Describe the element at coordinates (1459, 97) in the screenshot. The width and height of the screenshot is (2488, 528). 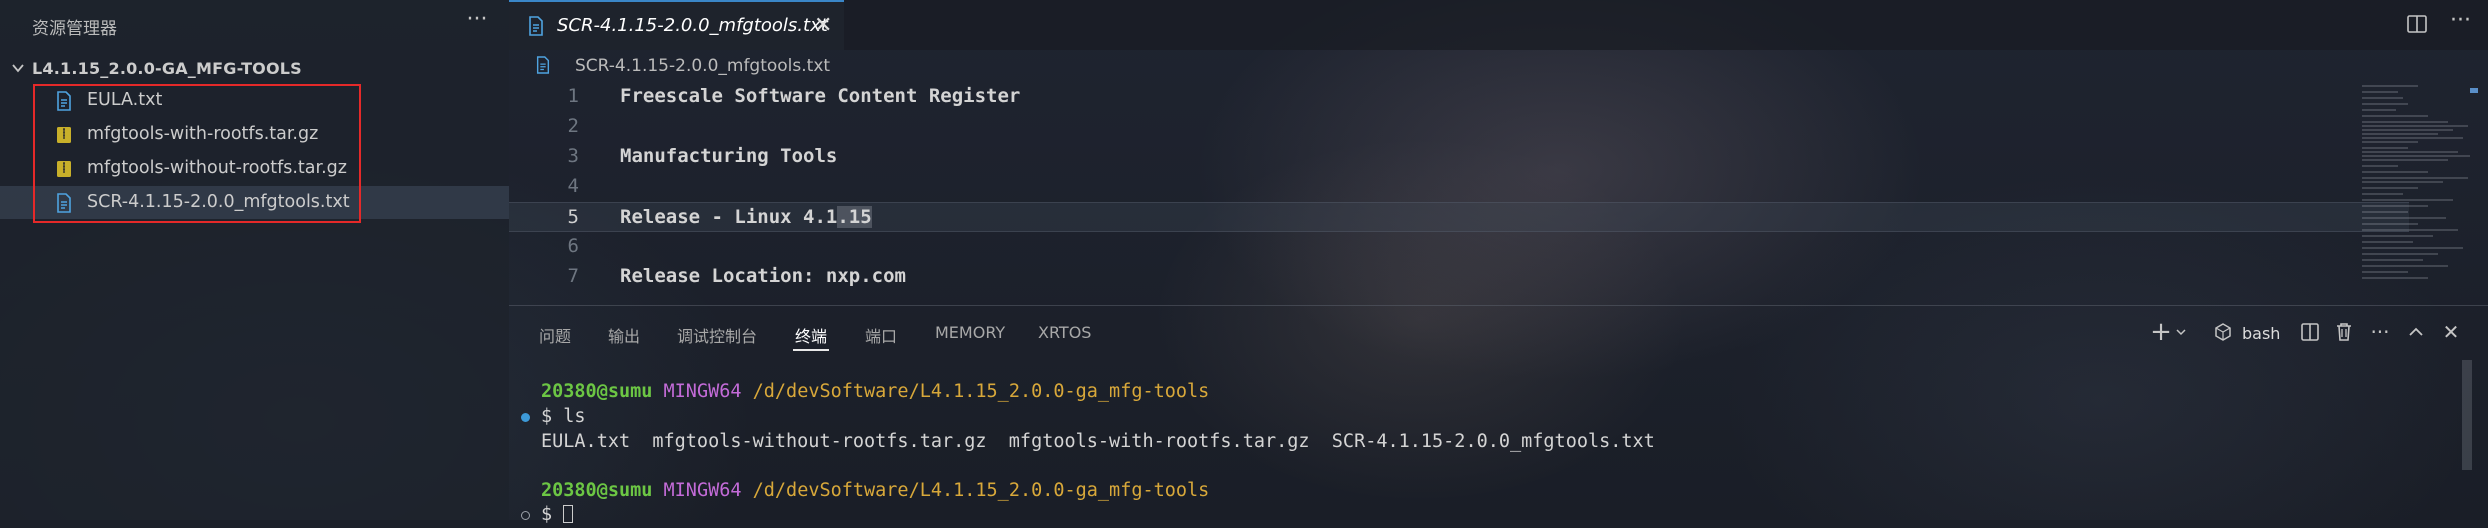
I see `code-line: 1 Freescale Software Content Register` at that location.